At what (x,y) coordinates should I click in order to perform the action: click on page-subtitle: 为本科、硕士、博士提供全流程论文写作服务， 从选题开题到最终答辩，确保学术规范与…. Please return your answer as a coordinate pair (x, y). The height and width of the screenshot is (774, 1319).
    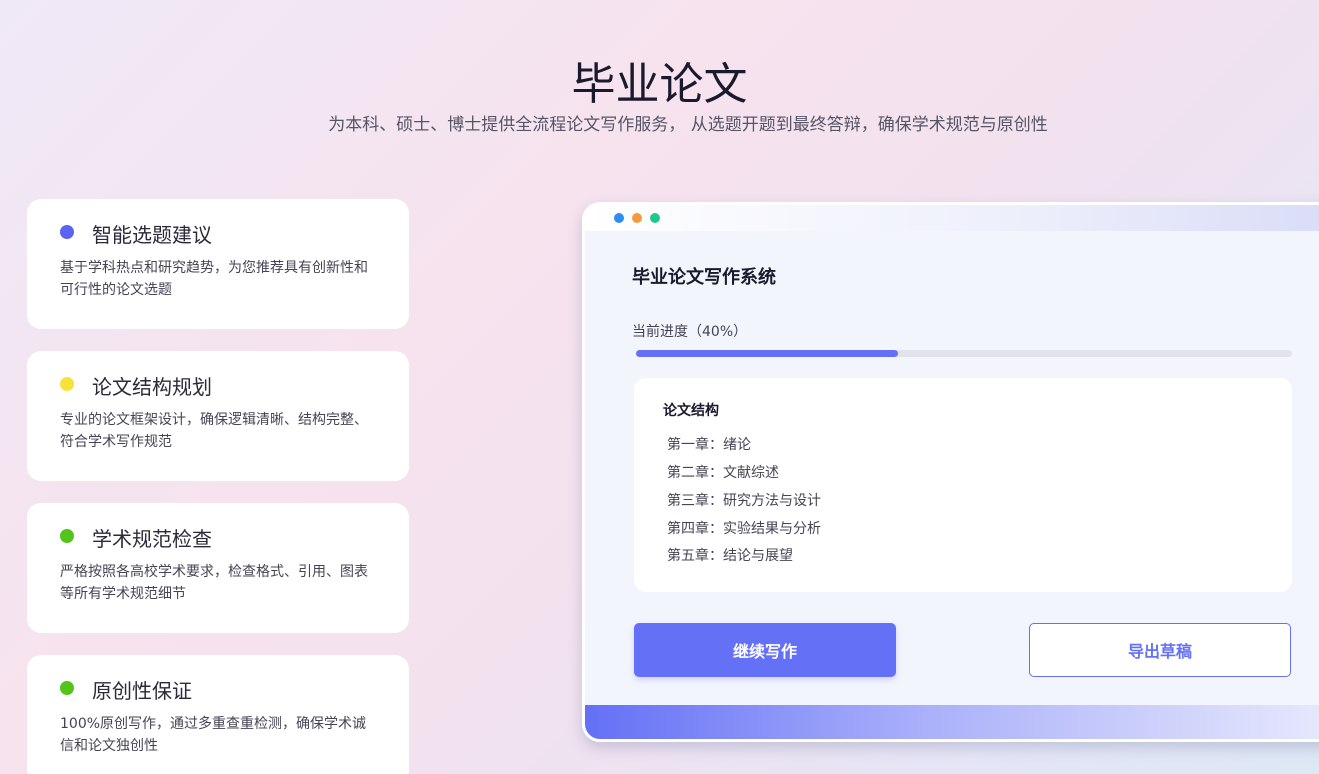
    Looking at the image, I should click on (688, 125).